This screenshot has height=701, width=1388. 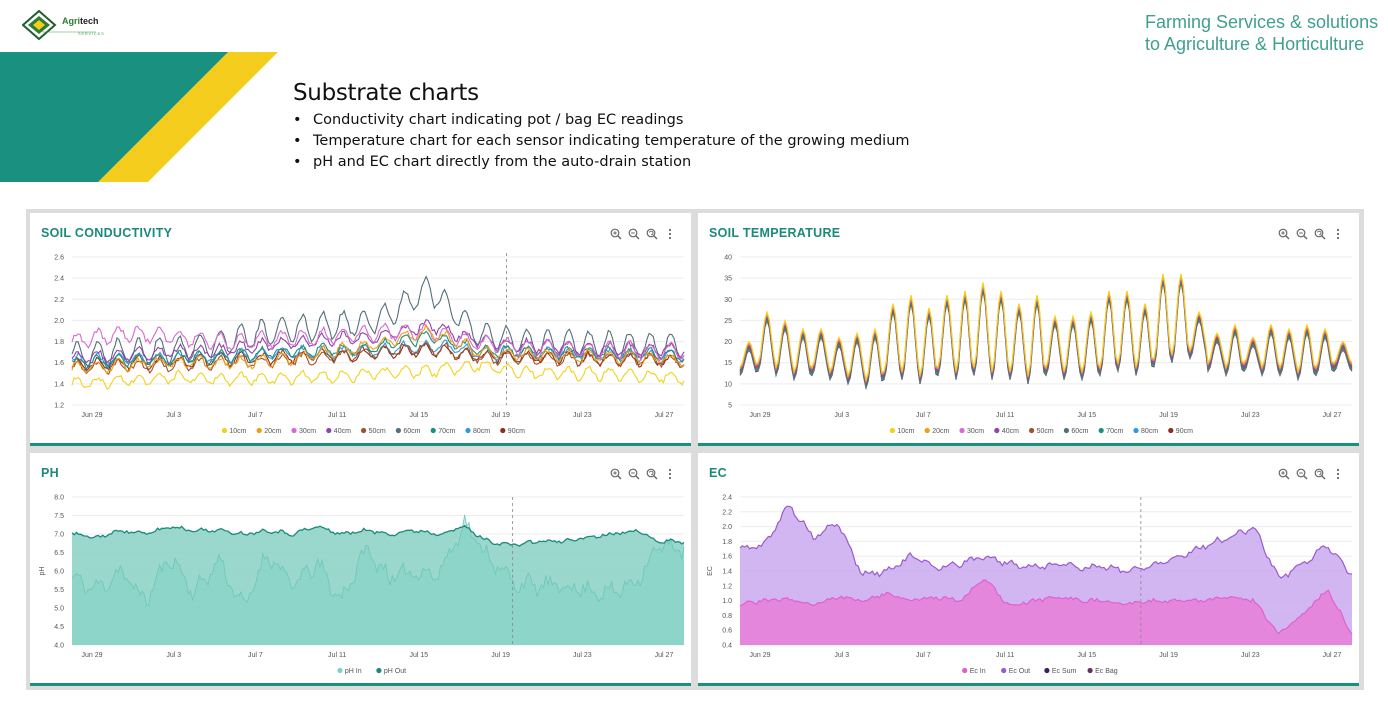 What do you see at coordinates (395, 671) in the screenshot?
I see `legend-item: pH Out` at bounding box center [395, 671].